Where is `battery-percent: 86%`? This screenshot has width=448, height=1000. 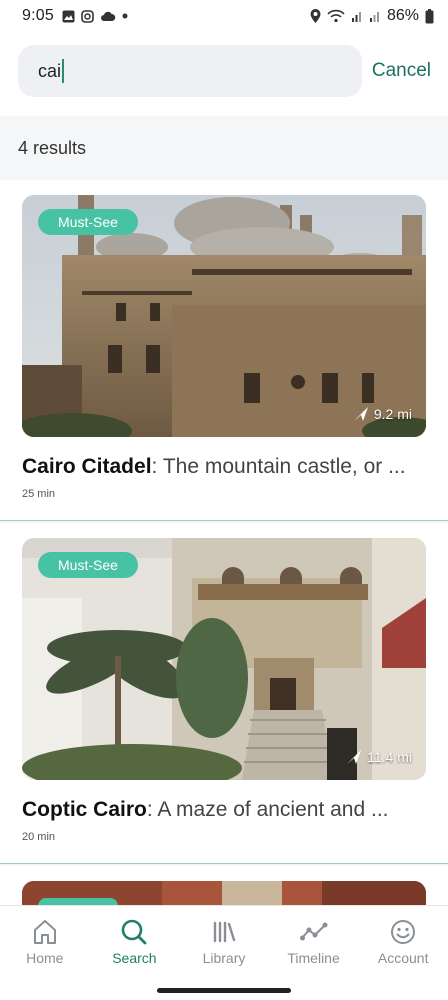 battery-percent: 86% is located at coordinates (402, 15).